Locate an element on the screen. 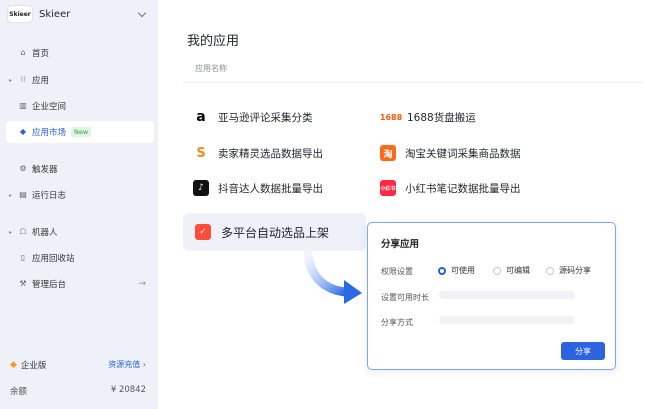 Image resolution: width=661 pixels, height=409 pixels. xiaohongshu-icon: 小红书 is located at coordinates (388, 188).